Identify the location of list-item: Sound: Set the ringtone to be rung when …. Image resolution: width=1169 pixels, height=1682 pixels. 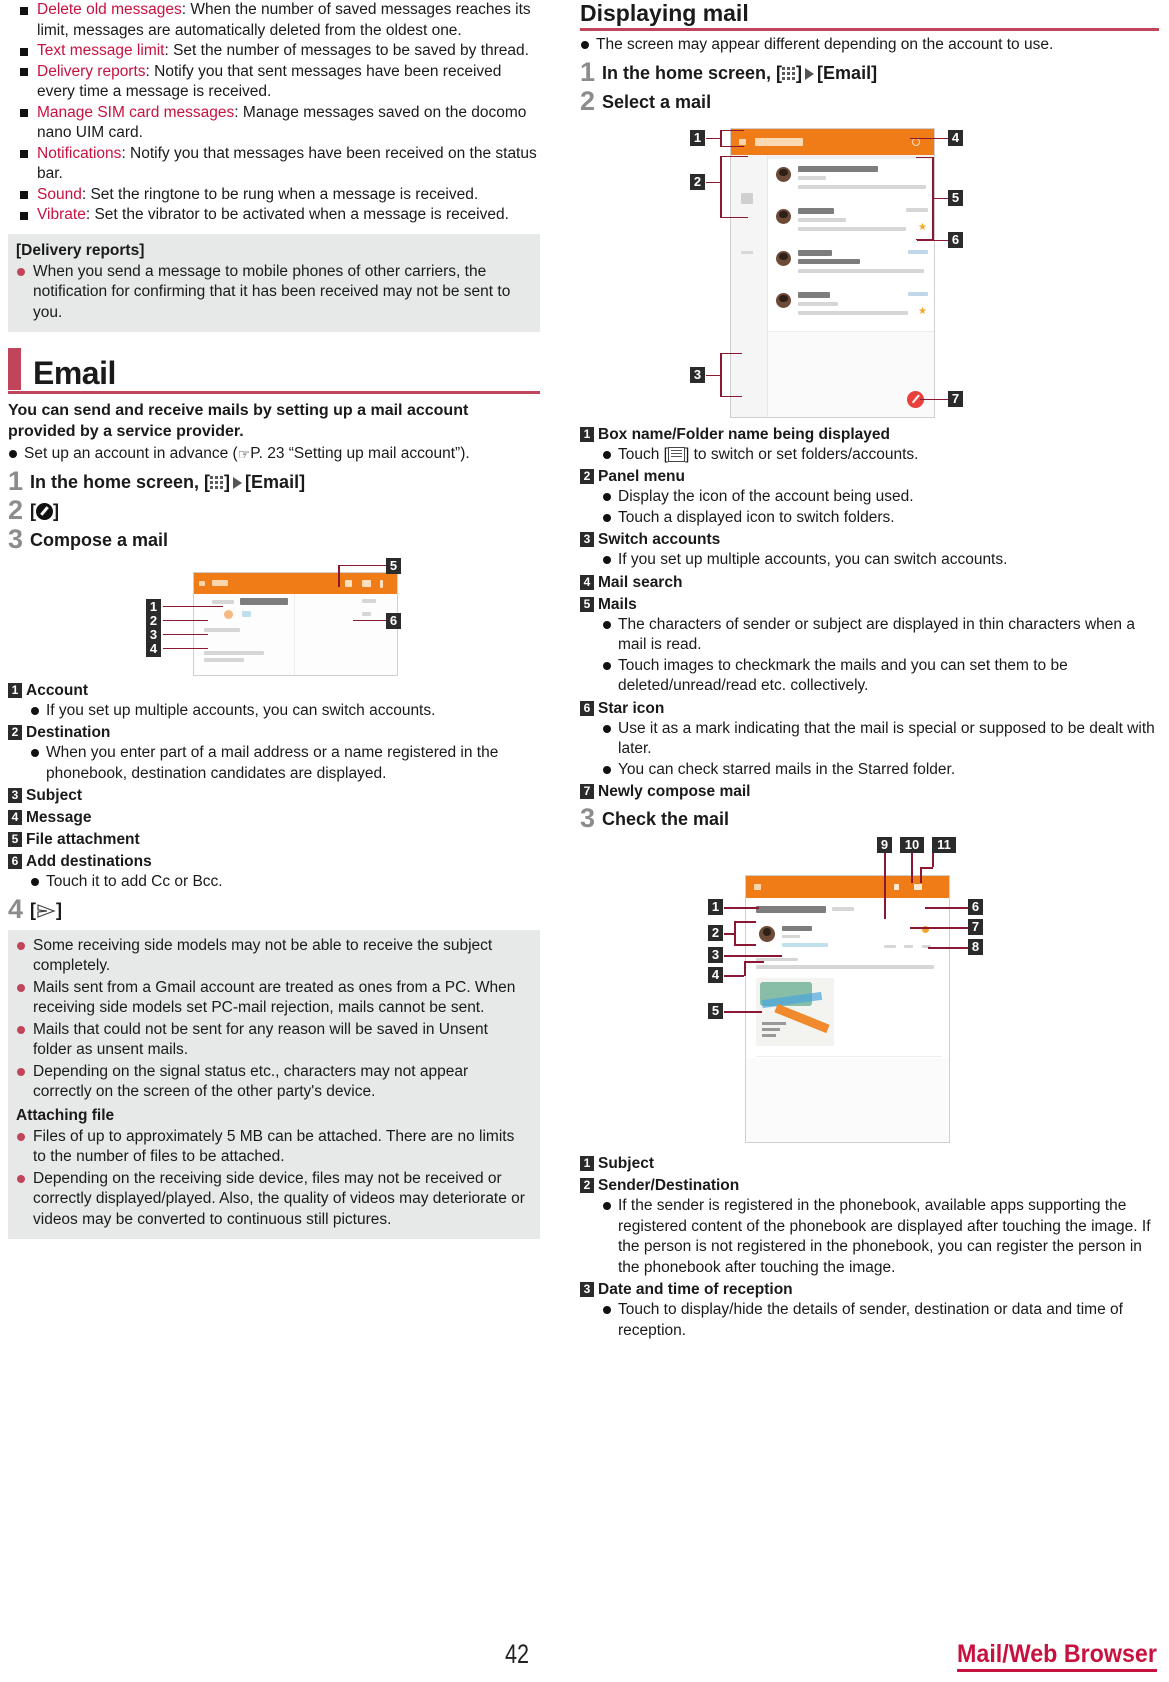
(278, 195).